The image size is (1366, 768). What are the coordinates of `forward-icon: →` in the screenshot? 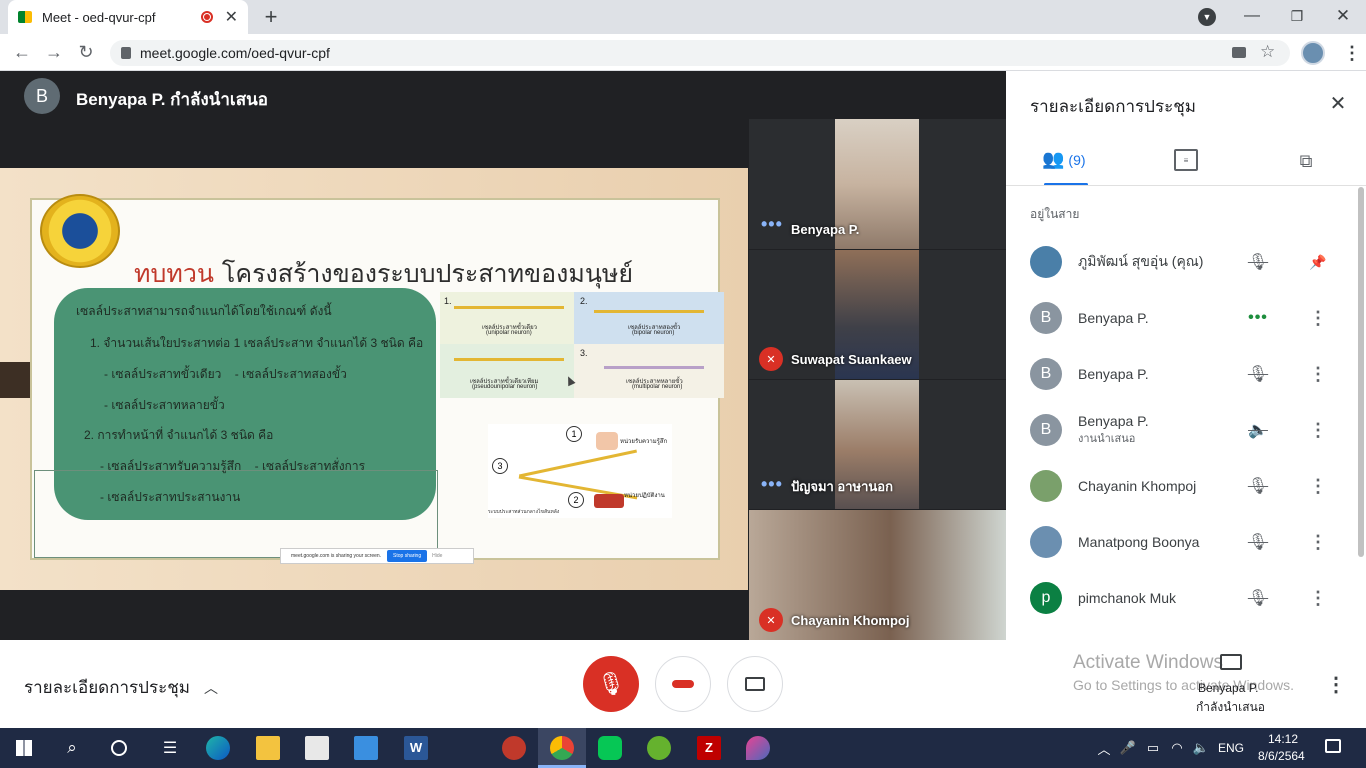 It's located at (54, 52).